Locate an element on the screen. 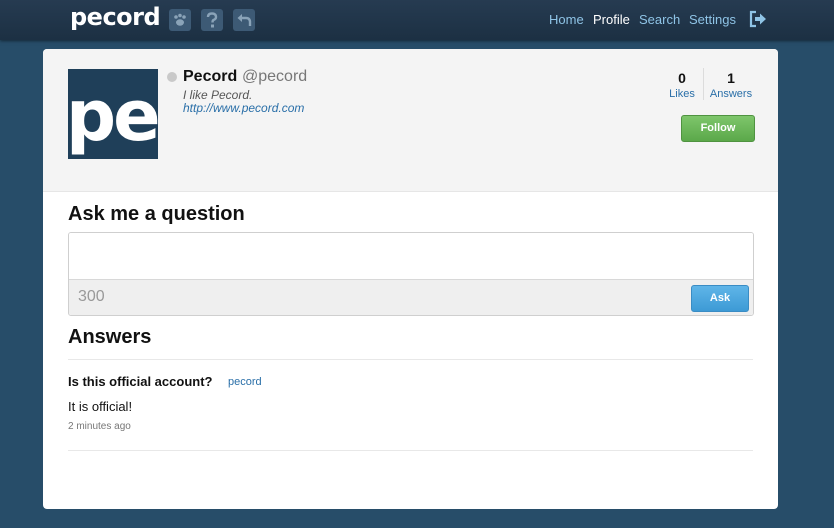  follow-button: Follow is located at coordinates (718, 128).